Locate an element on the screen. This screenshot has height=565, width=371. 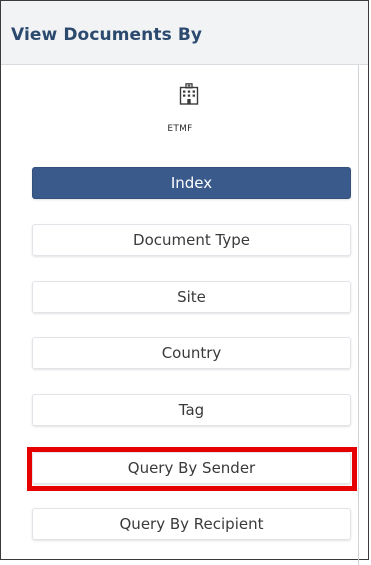
panel-header: View Documents By is located at coordinates (184, 33).